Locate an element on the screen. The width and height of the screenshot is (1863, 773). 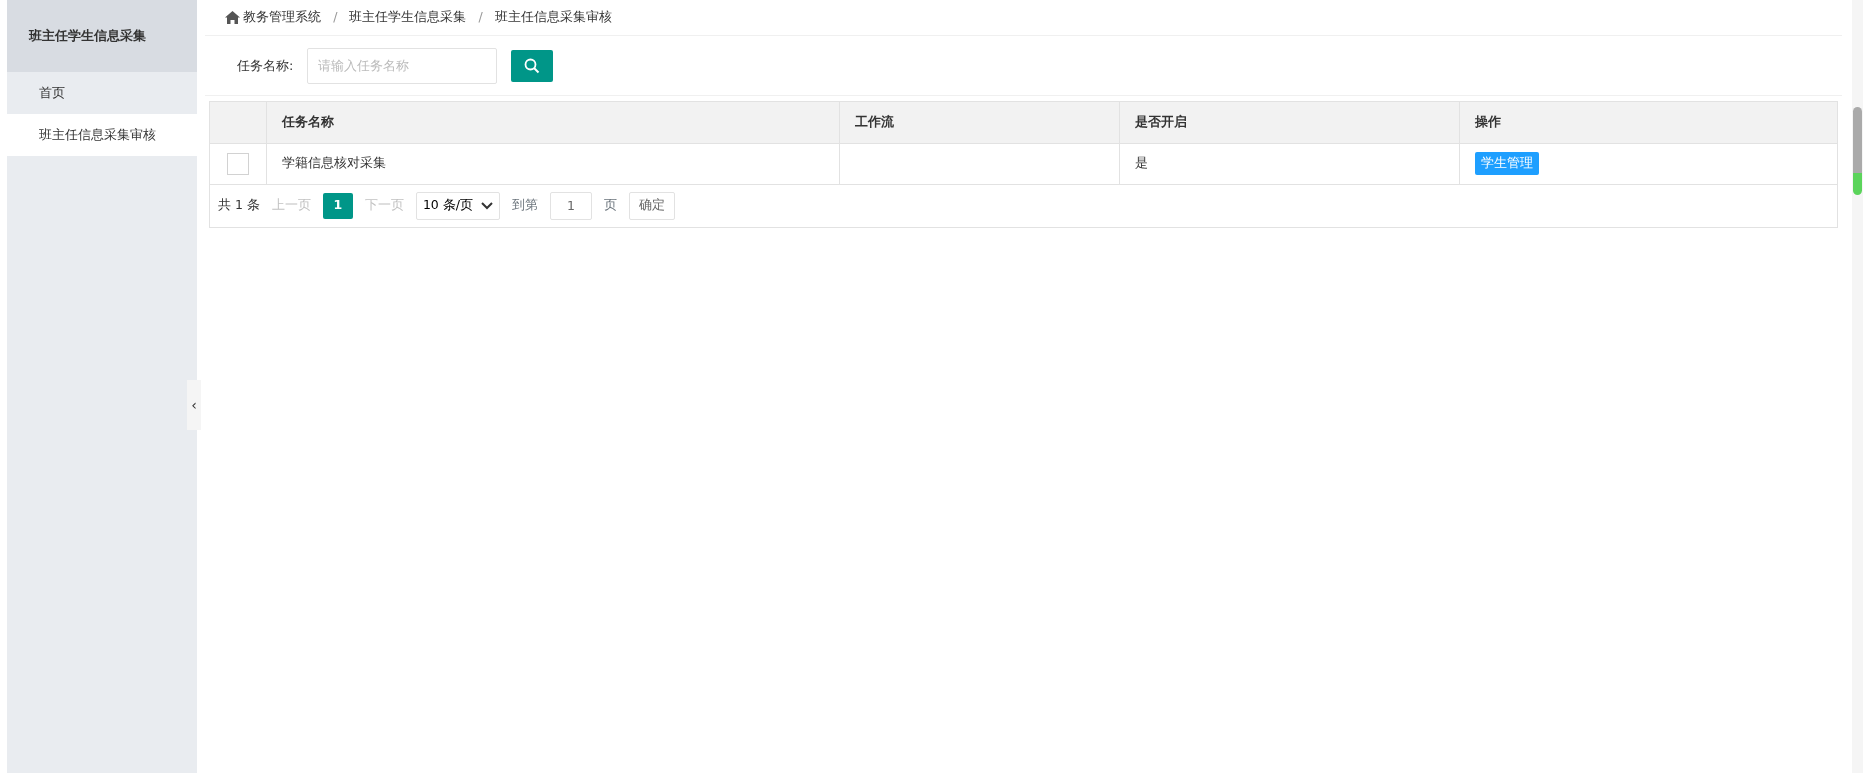
scrollbar is located at coordinates (1857, 386).